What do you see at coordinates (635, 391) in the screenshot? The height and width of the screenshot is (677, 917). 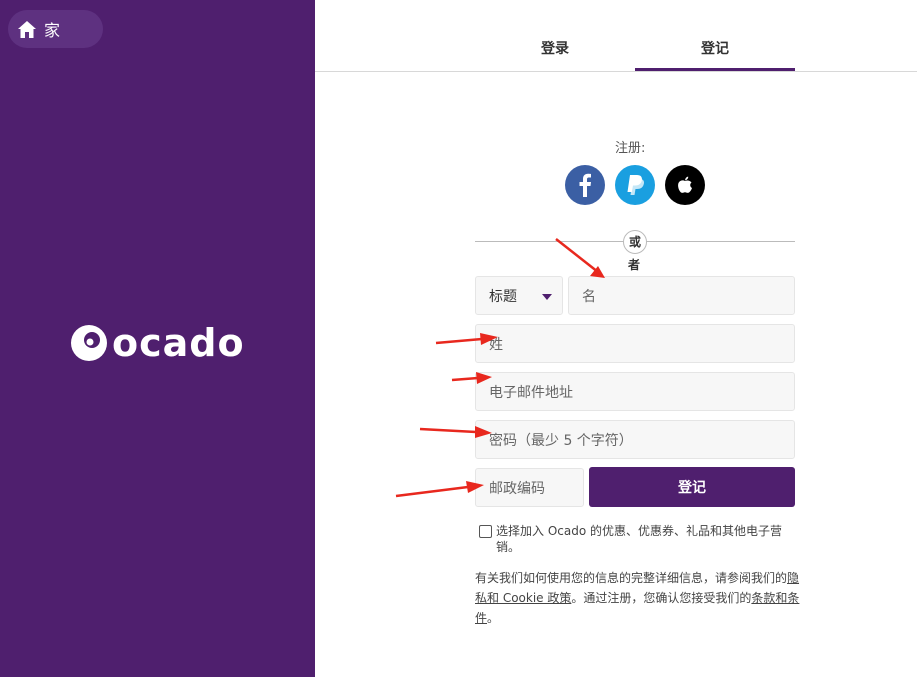 I see `email-field: 电子邮件地址` at bounding box center [635, 391].